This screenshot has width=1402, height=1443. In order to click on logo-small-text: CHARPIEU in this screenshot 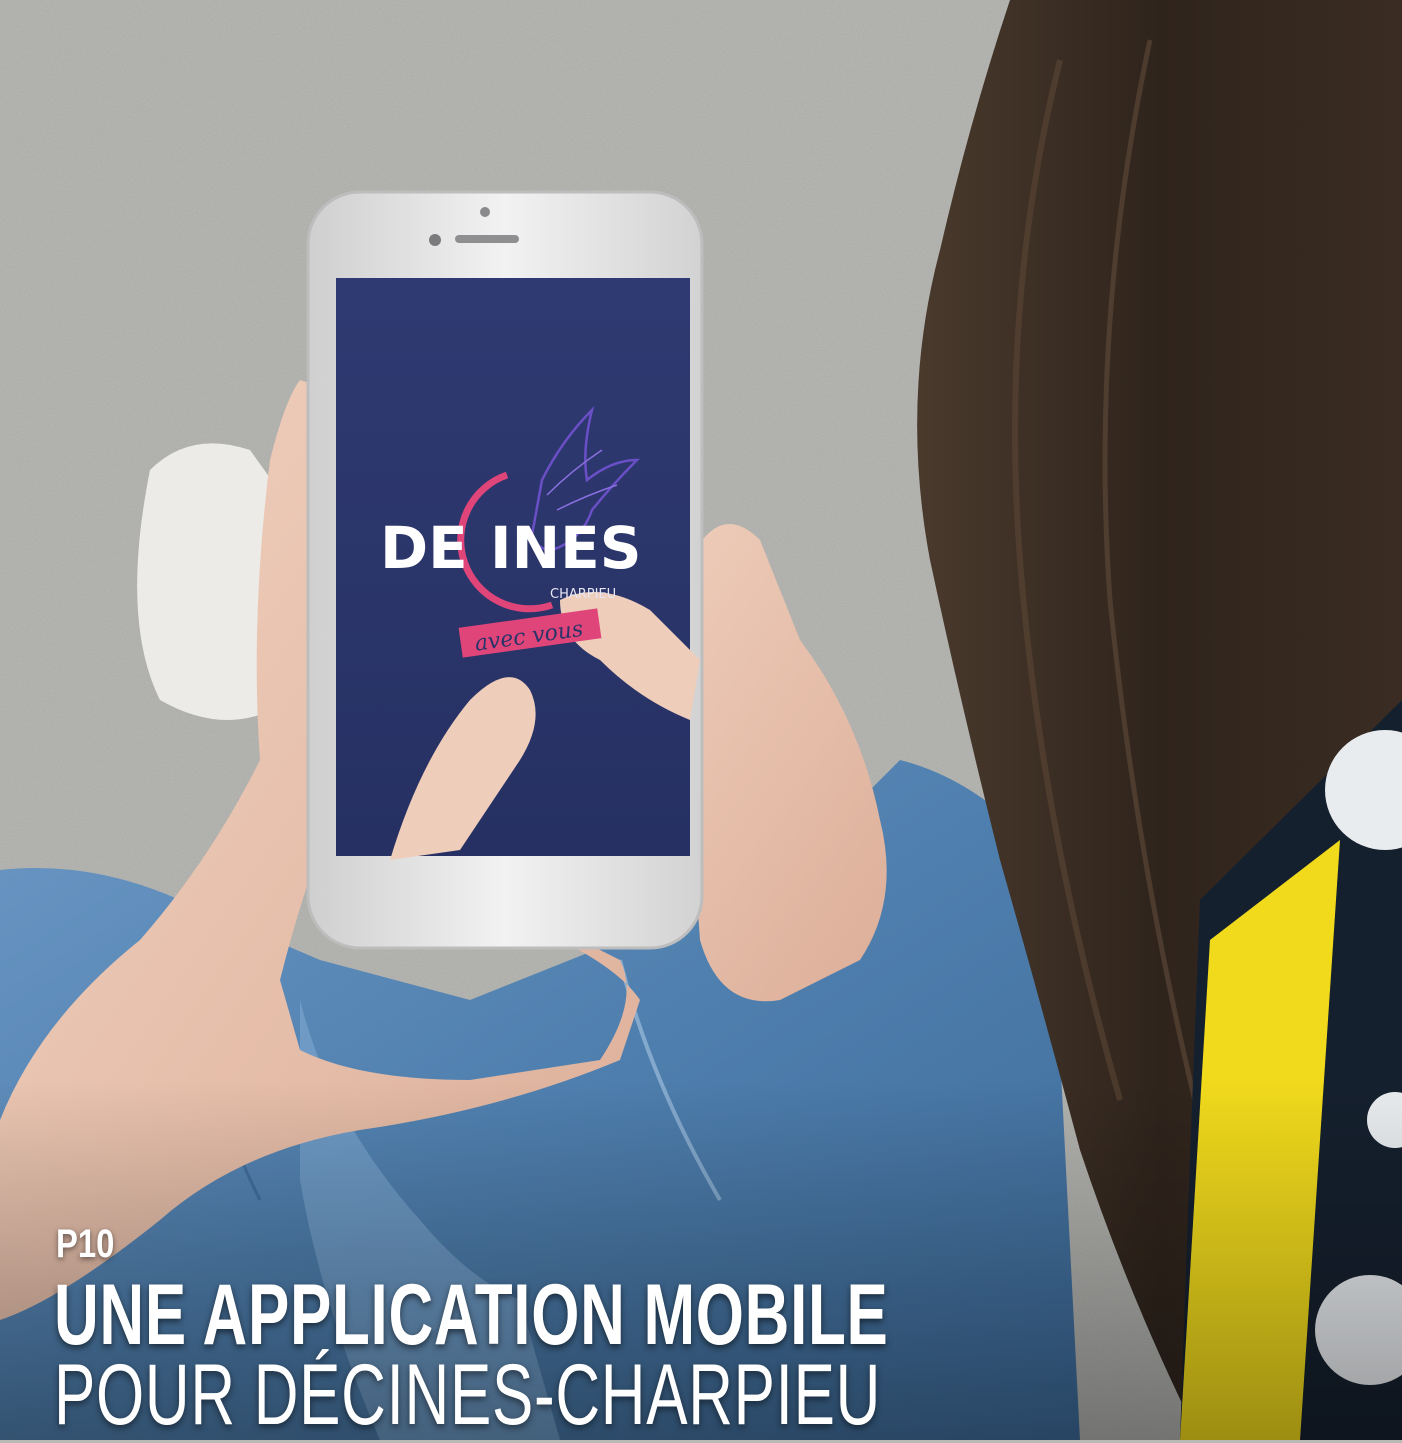, I will do `click(583, 594)`.